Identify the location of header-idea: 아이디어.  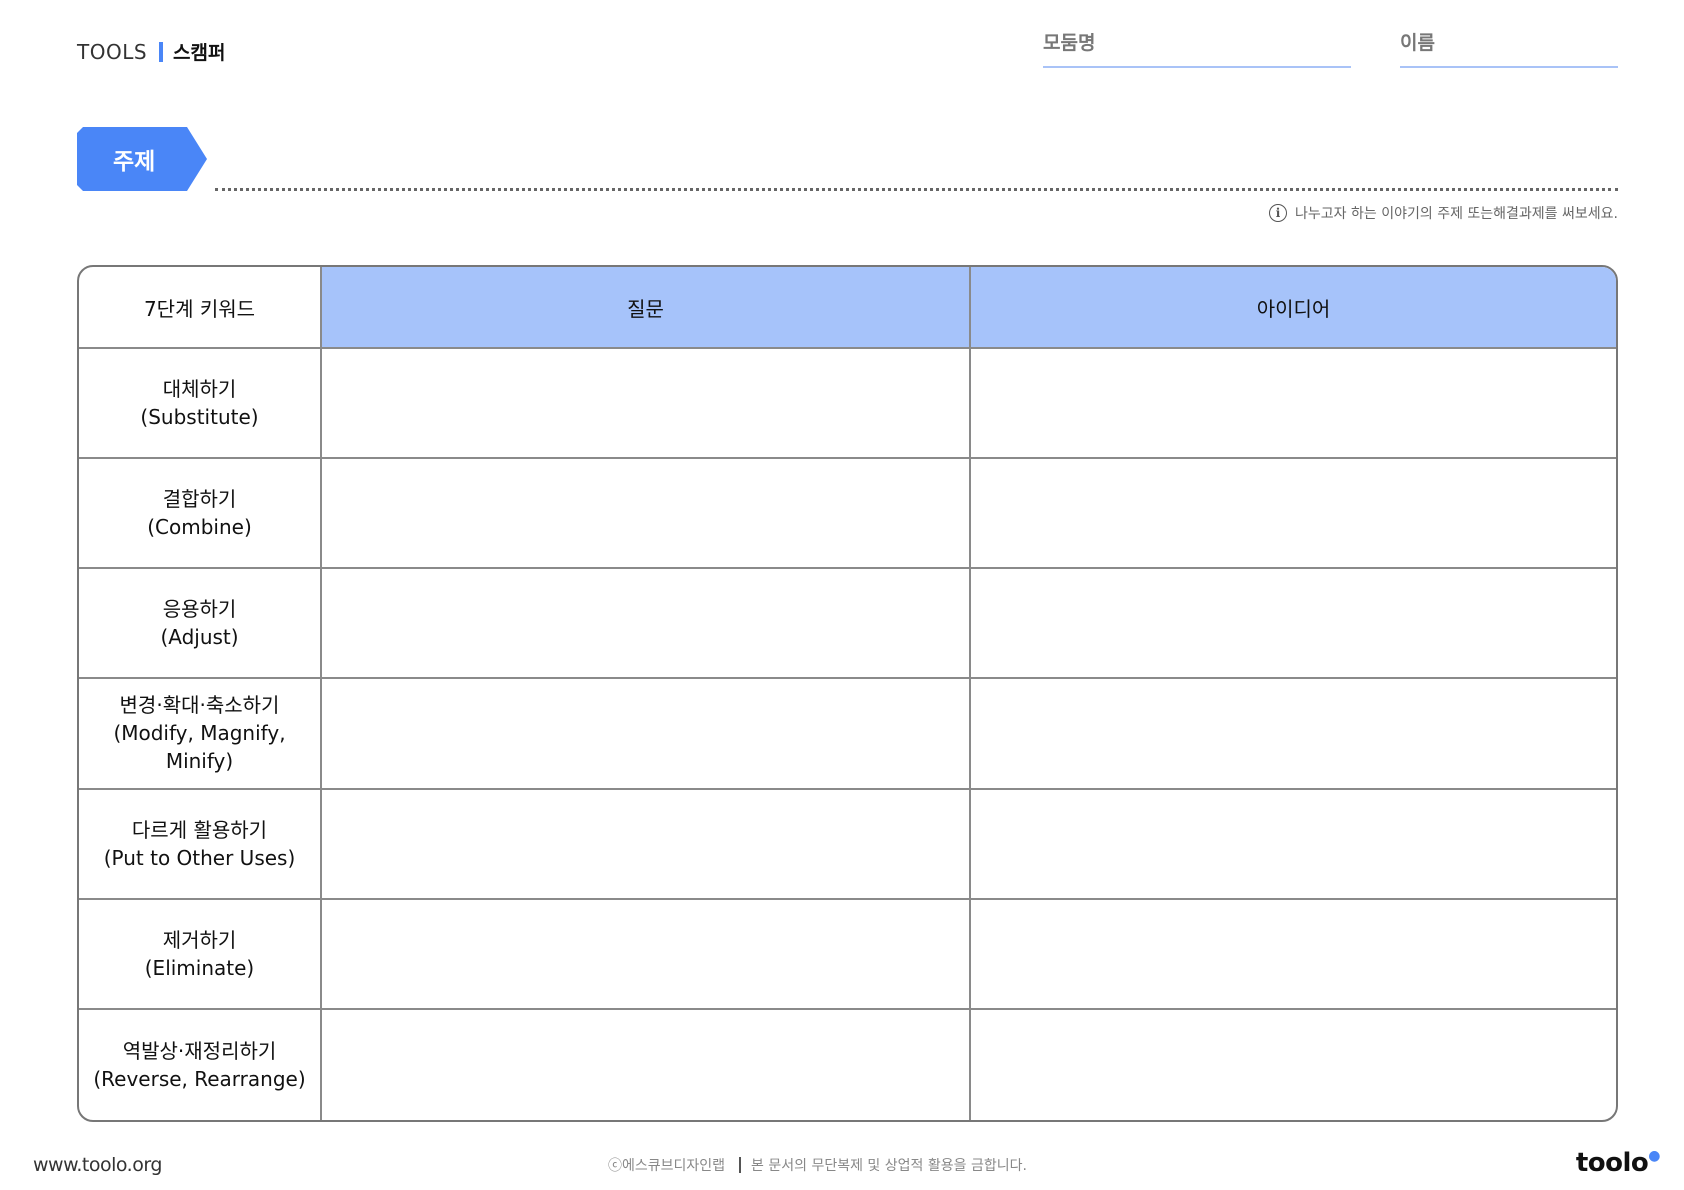
(1293, 308).